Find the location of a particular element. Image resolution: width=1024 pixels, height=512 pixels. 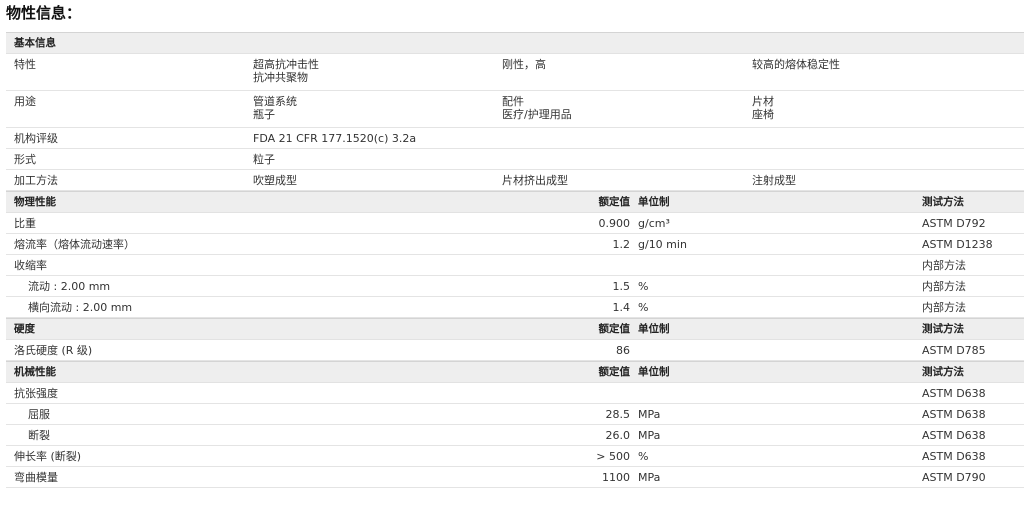

value-cell: 1.2 is located at coordinates (621, 244).